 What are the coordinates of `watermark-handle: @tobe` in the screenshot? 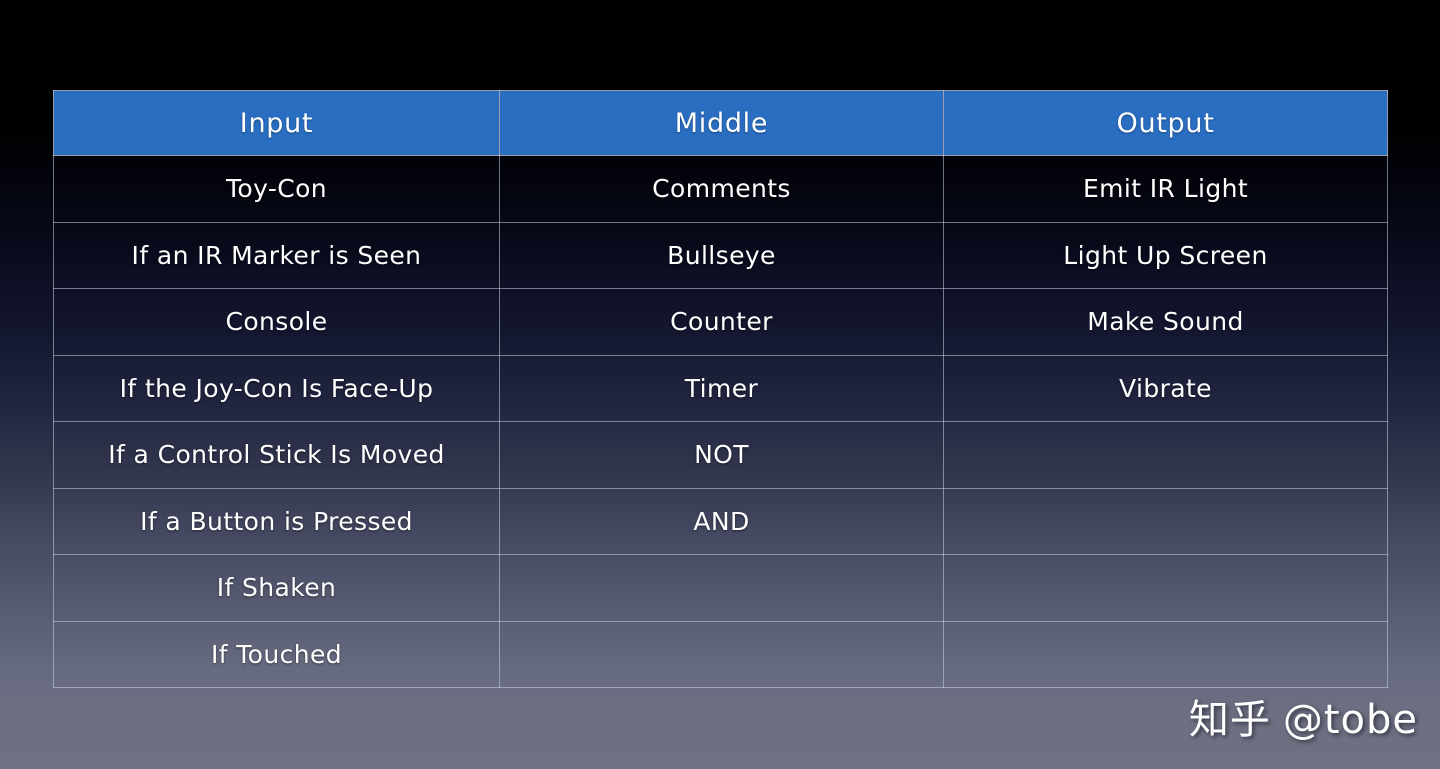 It's located at (1350, 720).